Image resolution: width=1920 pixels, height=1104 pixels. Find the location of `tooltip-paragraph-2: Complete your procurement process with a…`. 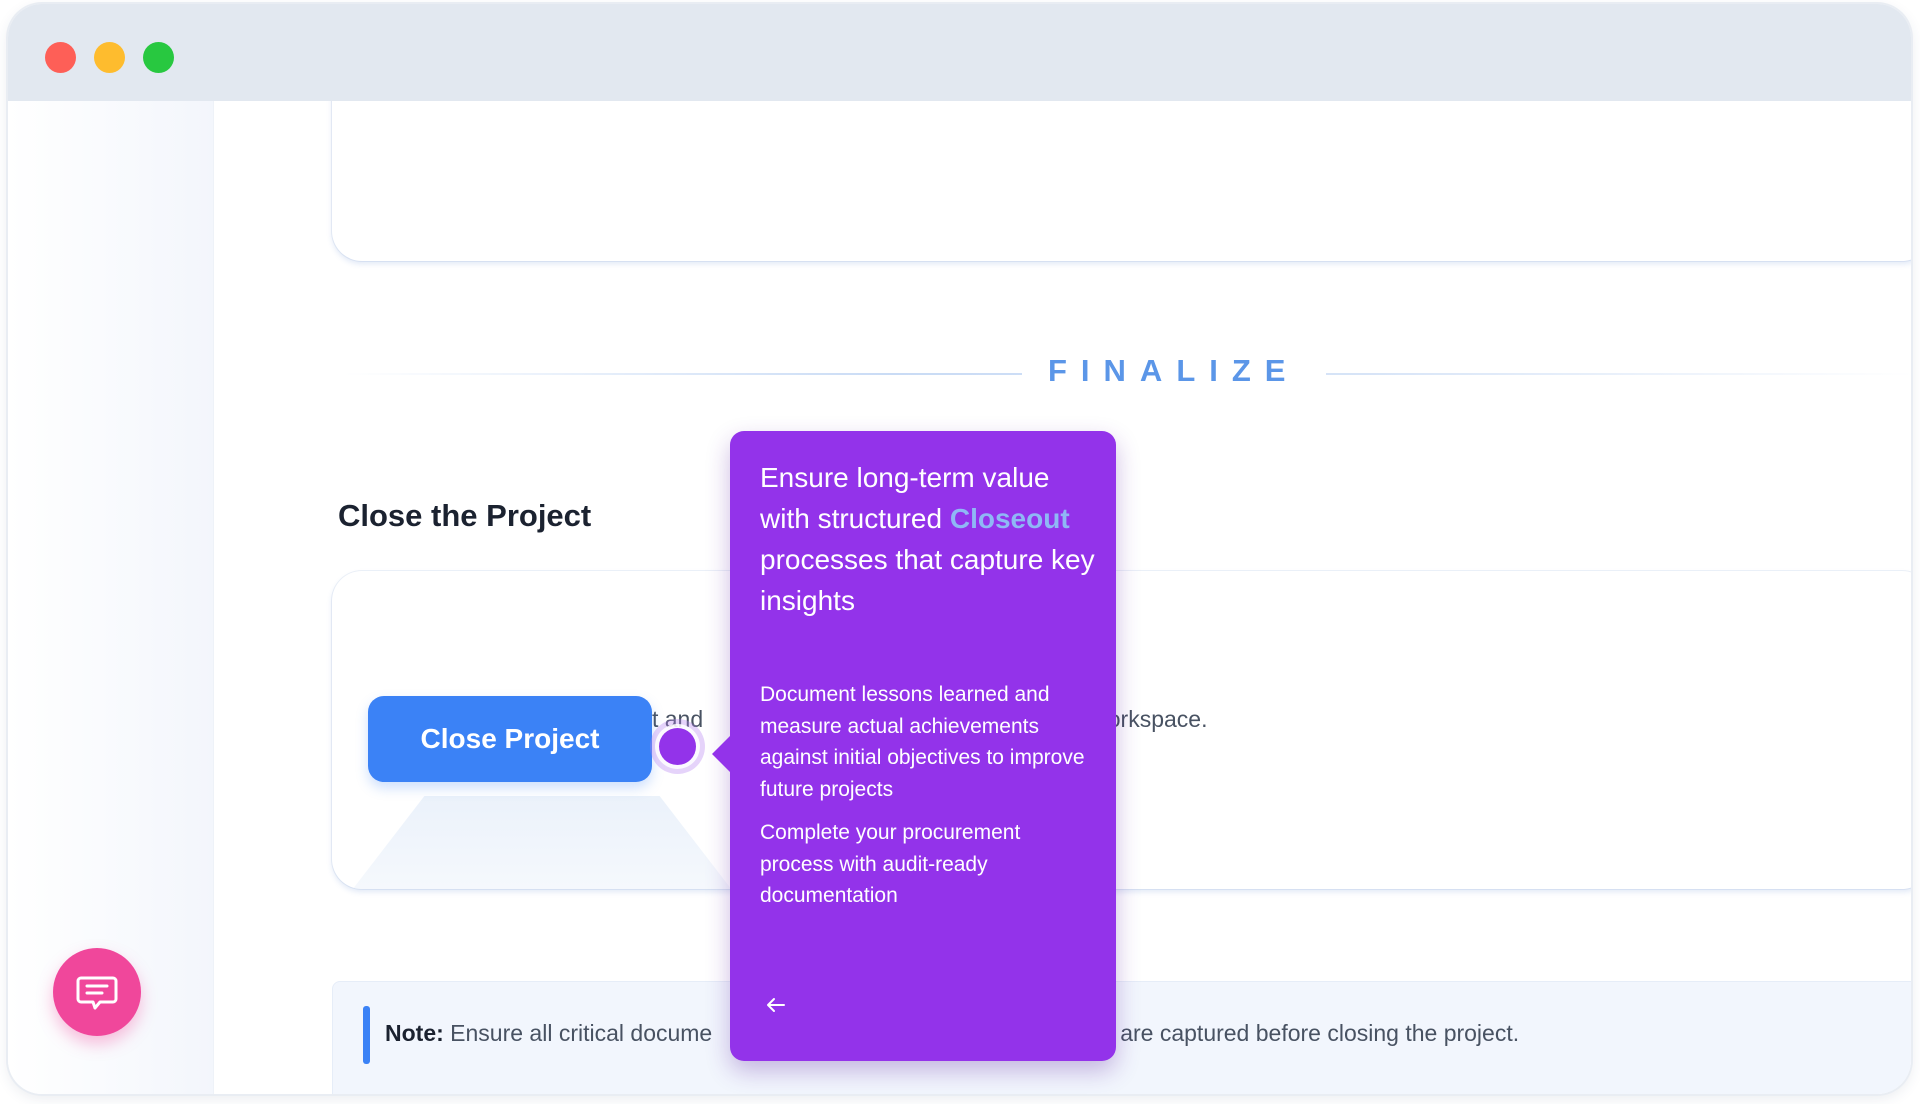

tooltip-paragraph-2: Complete your procurement process with a… is located at coordinates (890, 864).